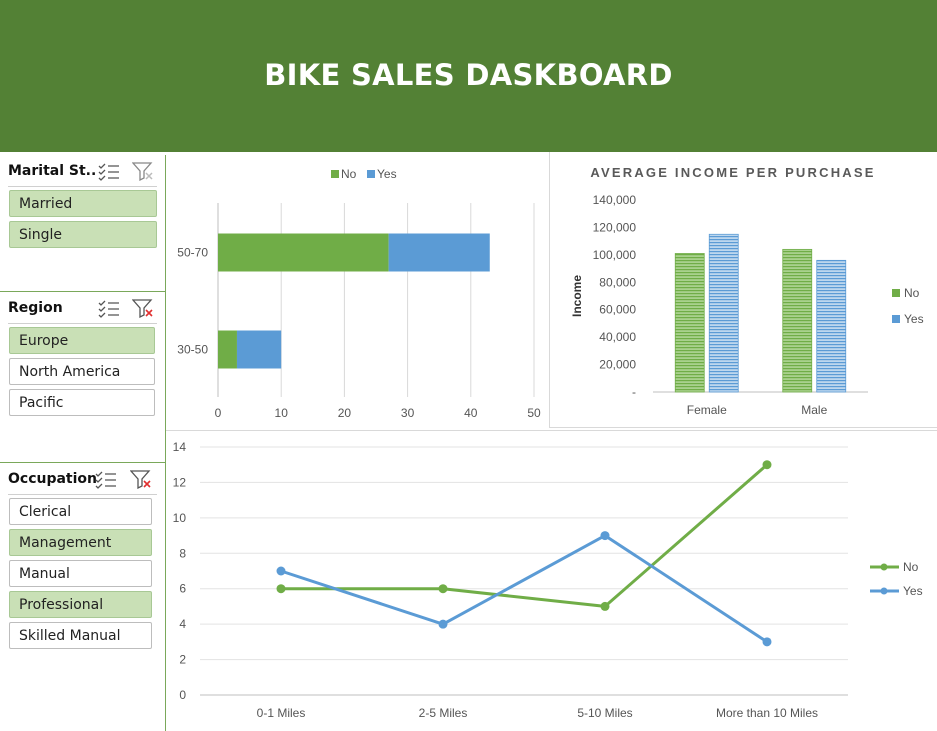 This screenshot has height=731, width=937. Describe the element at coordinates (767, 713) in the screenshot. I see `x-category-label: More than 10 Miles` at that location.